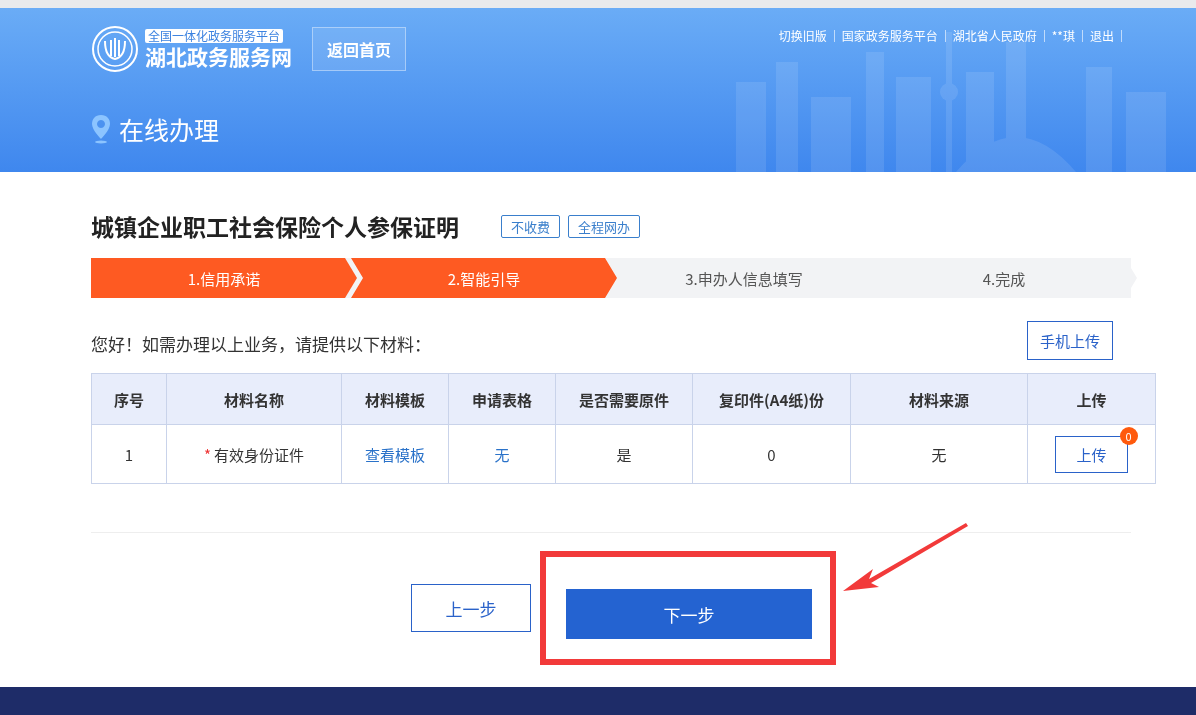  I want to click on next-step-button: 下一步, so click(689, 614).